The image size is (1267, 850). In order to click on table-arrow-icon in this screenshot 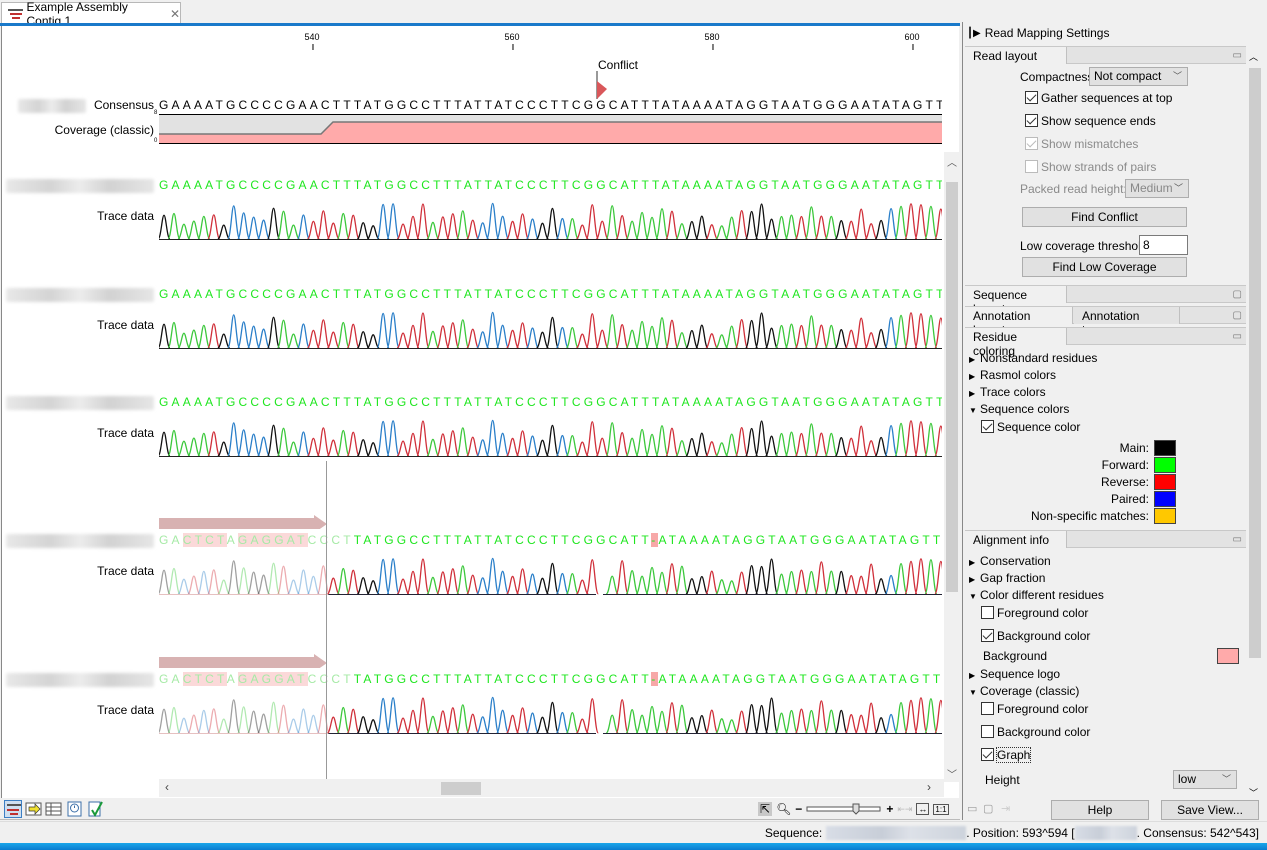, I will do `click(34, 809)`.